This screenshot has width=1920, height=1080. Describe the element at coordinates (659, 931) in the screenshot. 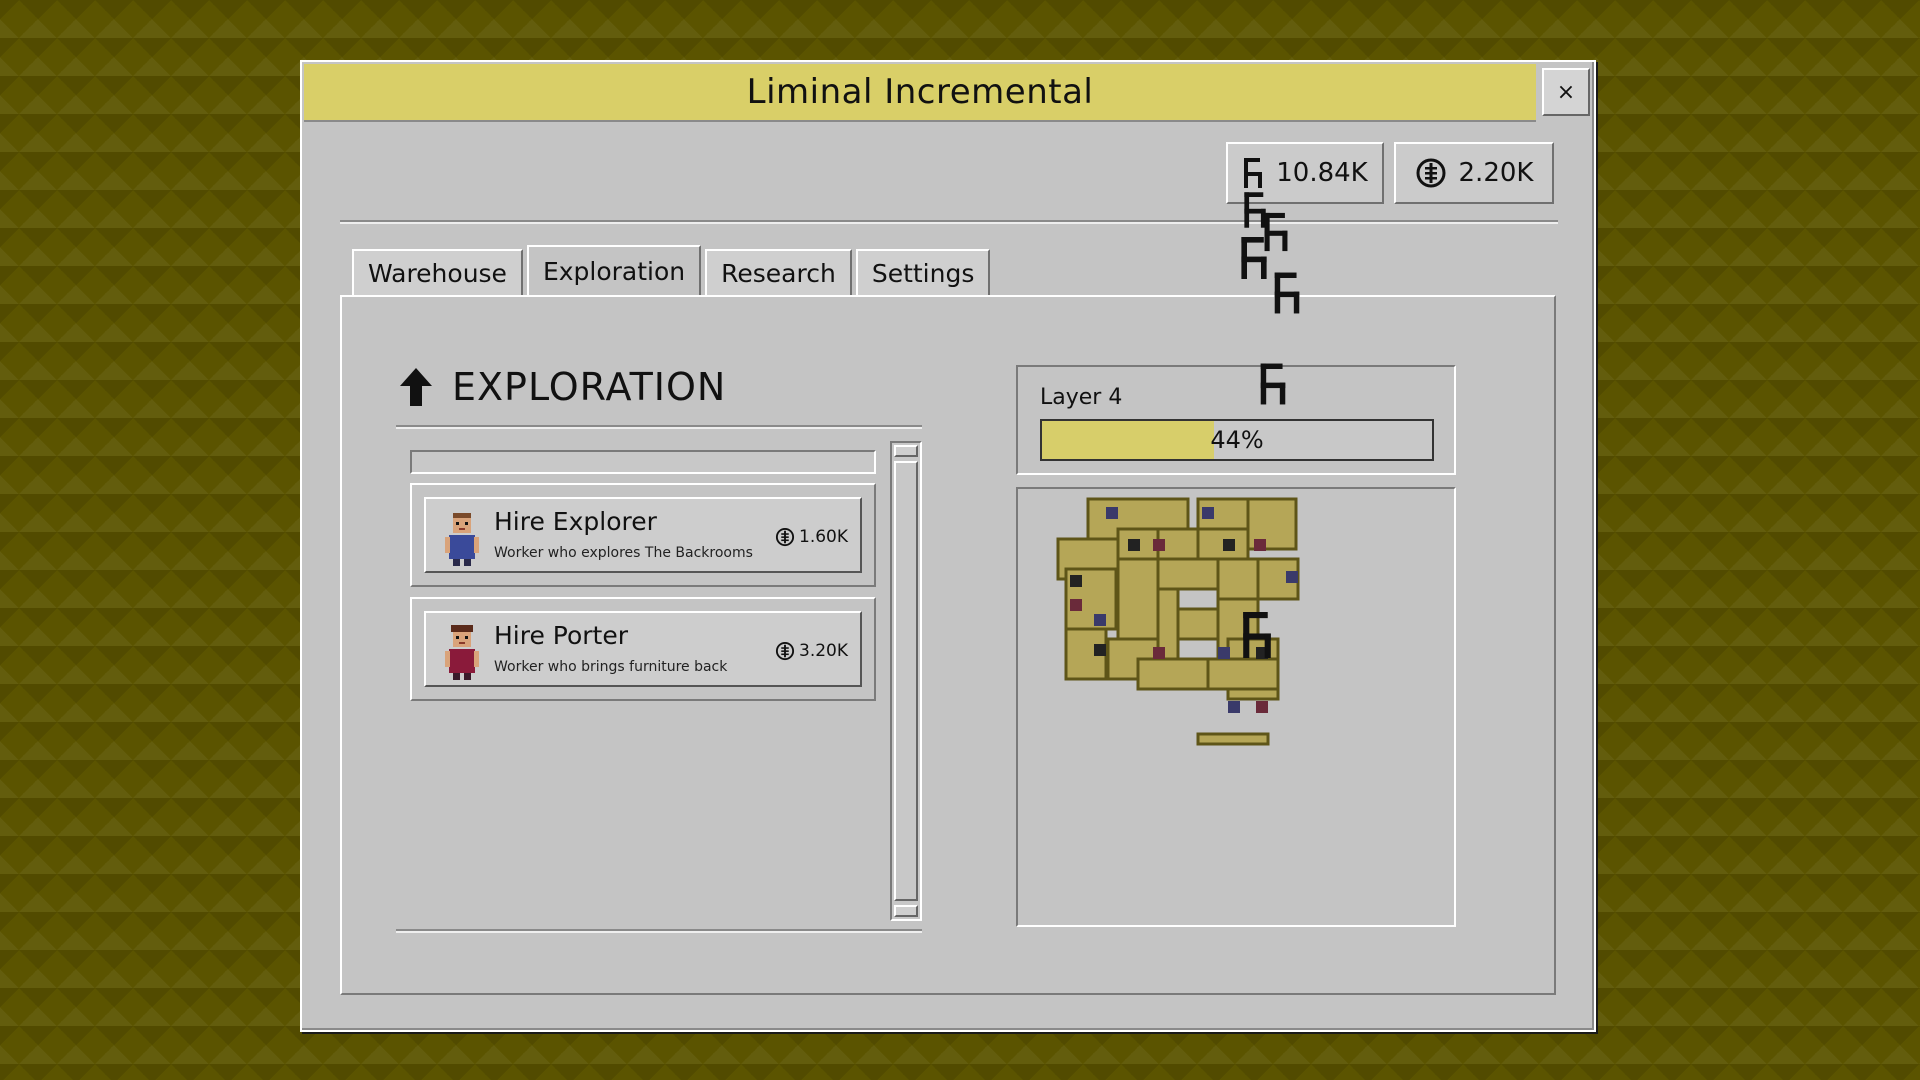

I see `list-bottom-divider` at that location.